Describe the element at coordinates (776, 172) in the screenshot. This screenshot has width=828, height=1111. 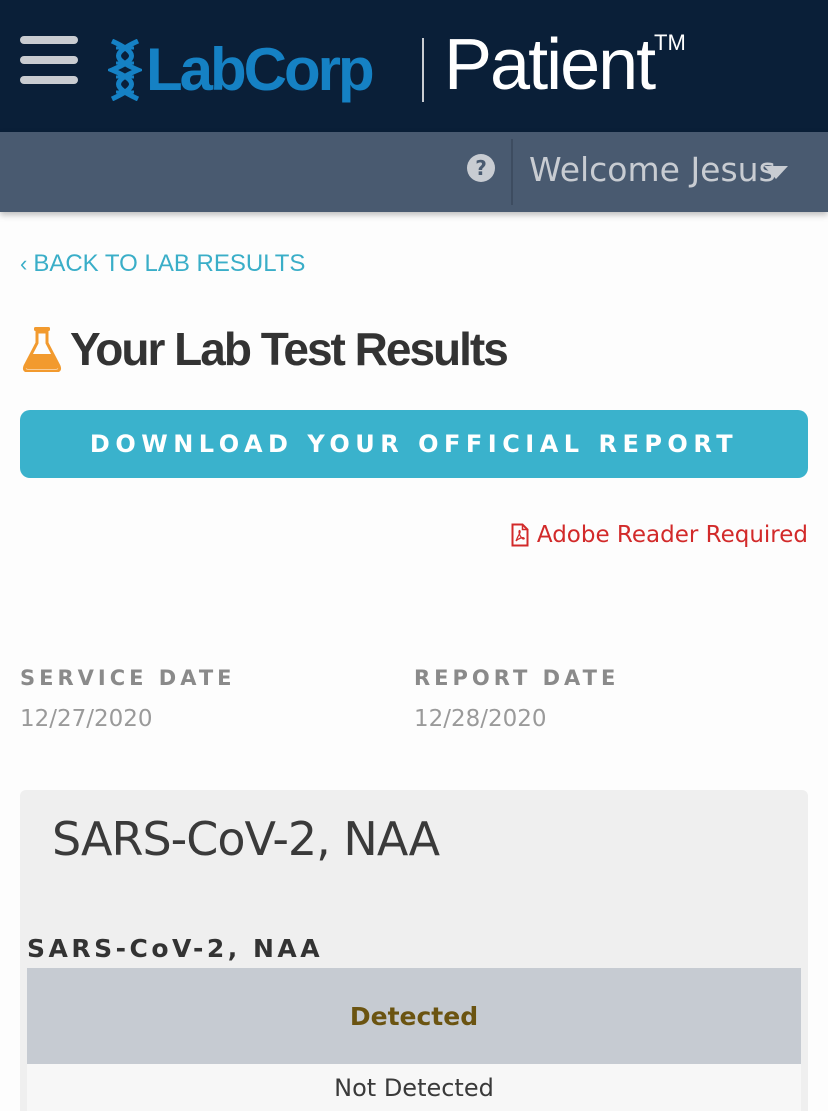
I see `caret-down-icon` at that location.